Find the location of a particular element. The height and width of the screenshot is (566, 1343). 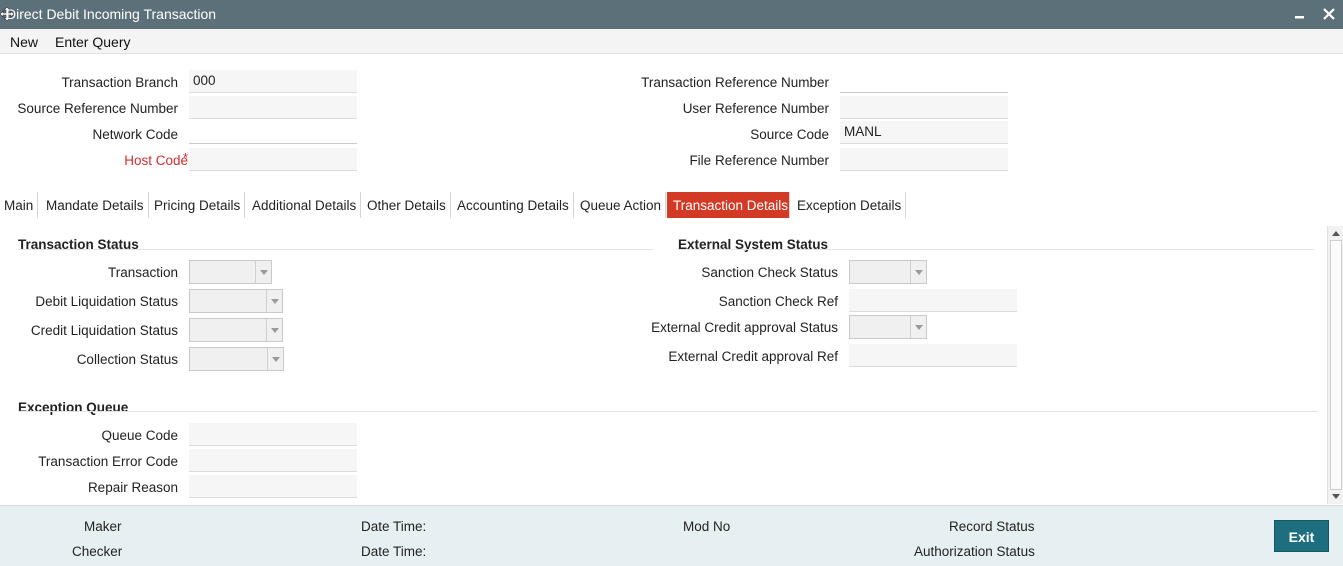

tab-other-details: Other Details is located at coordinates (407, 205).